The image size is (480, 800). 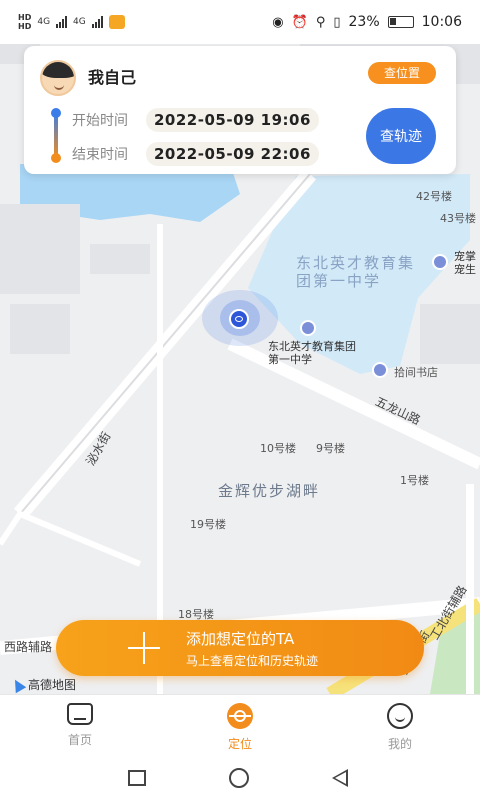 I want to click on tab-home: 首页, so click(x=80, y=725).